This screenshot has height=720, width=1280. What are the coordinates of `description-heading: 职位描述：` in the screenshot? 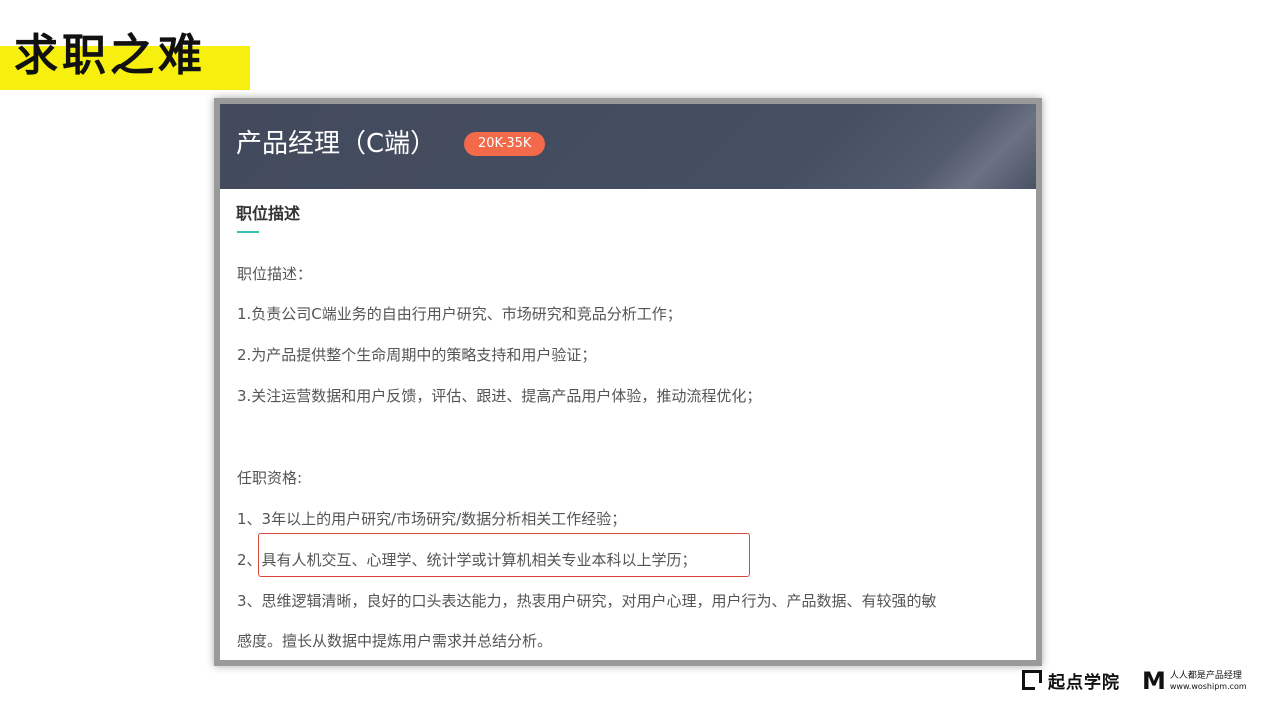 It's located at (275, 274).